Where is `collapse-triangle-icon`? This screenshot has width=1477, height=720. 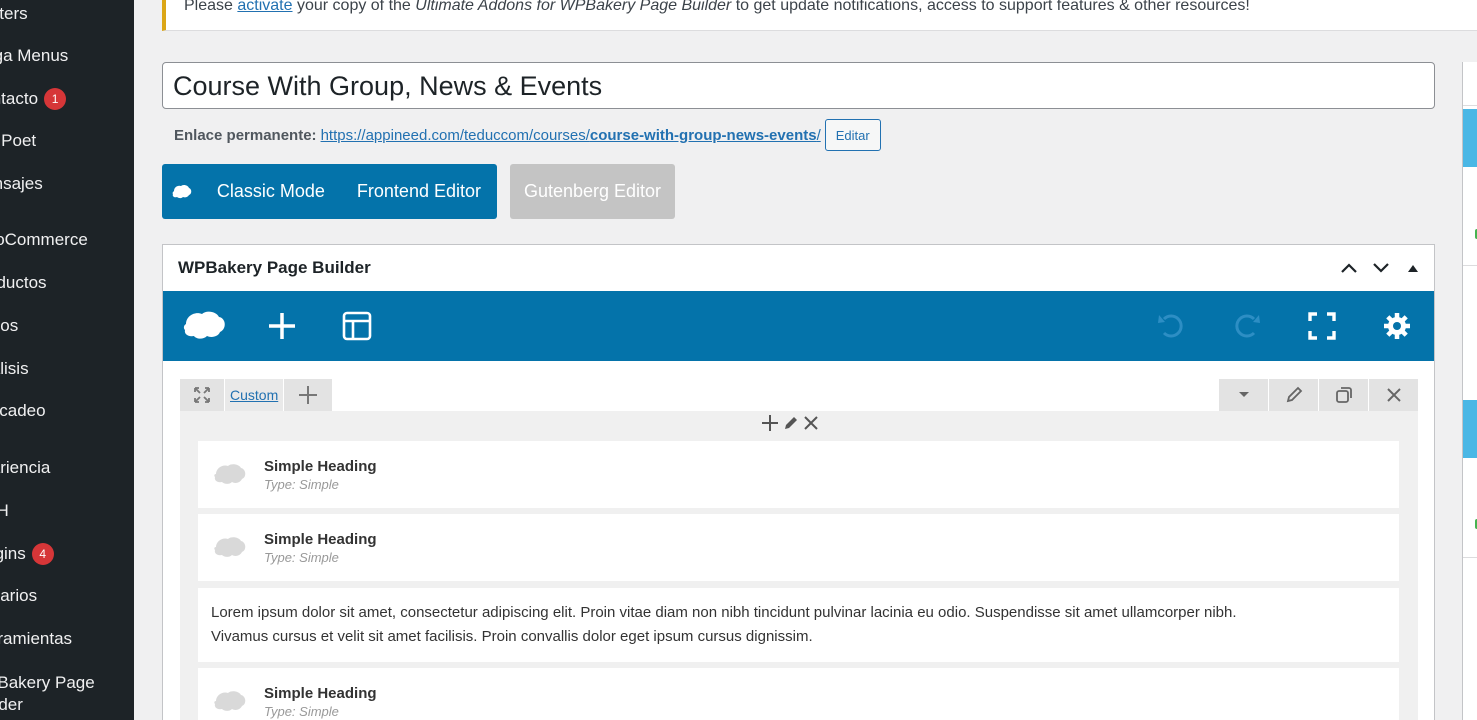 collapse-triangle-icon is located at coordinates (1413, 268).